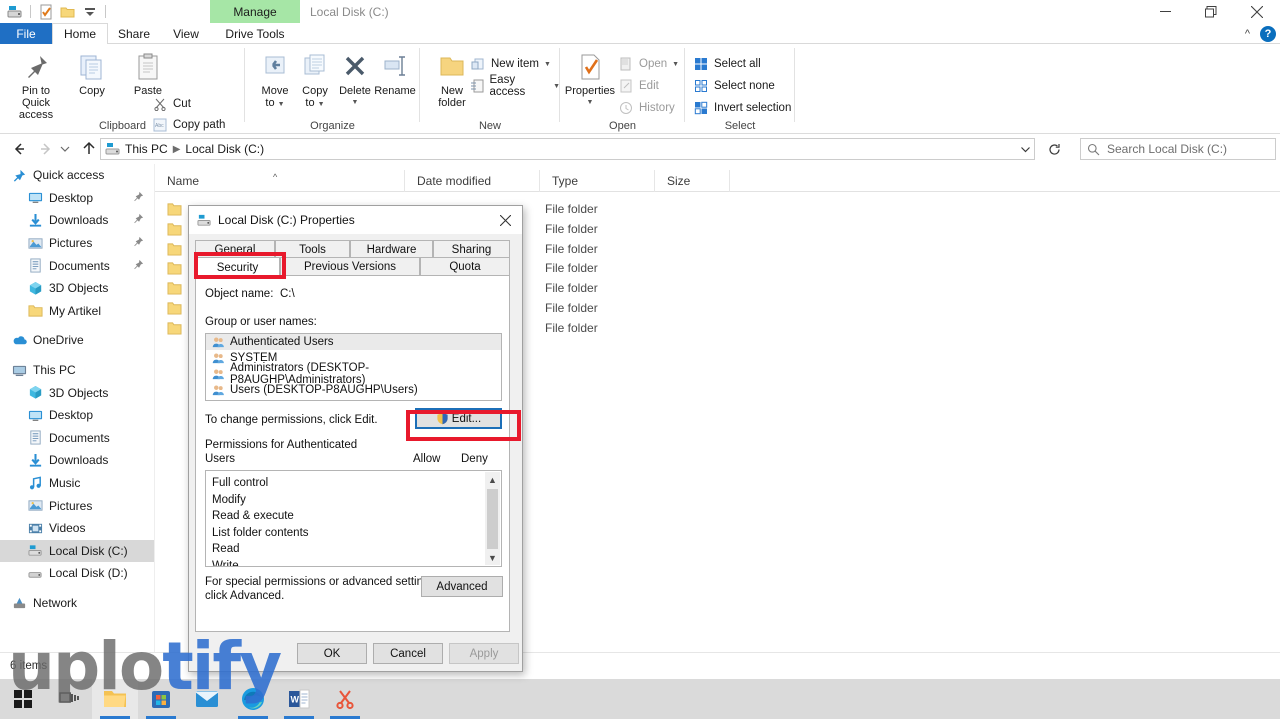 The image size is (1280, 719). I want to click on sidebar-item-videos: Videos, so click(77, 528).